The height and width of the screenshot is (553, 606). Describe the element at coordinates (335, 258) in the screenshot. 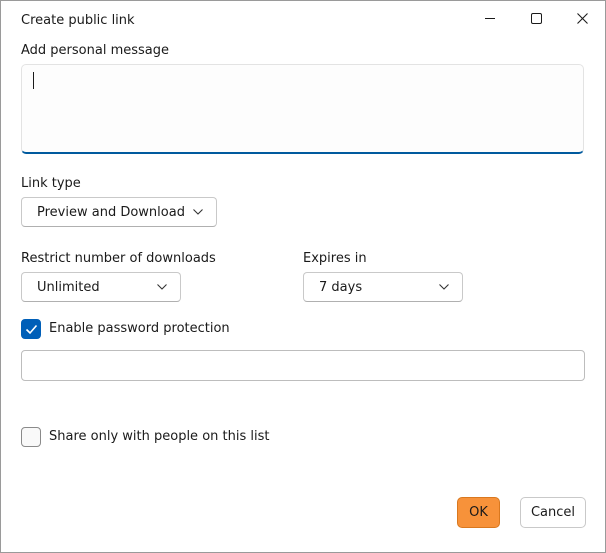

I see `expires-label: Expires in` at that location.